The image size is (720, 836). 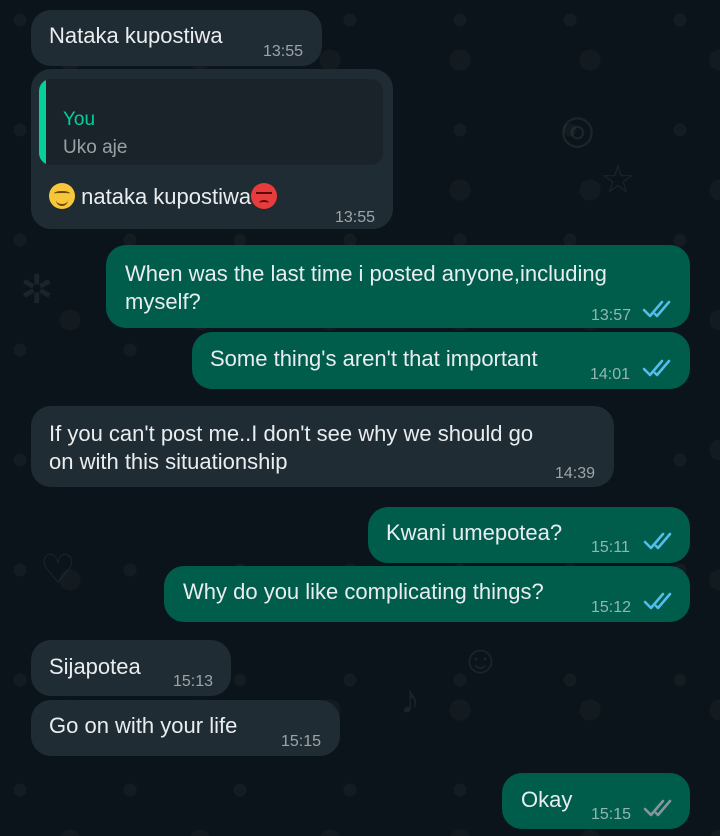 What do you see at coordinates (79, 119) in the screenshot?
I see `quoted-sender: You` at bounding box center [79, 119].